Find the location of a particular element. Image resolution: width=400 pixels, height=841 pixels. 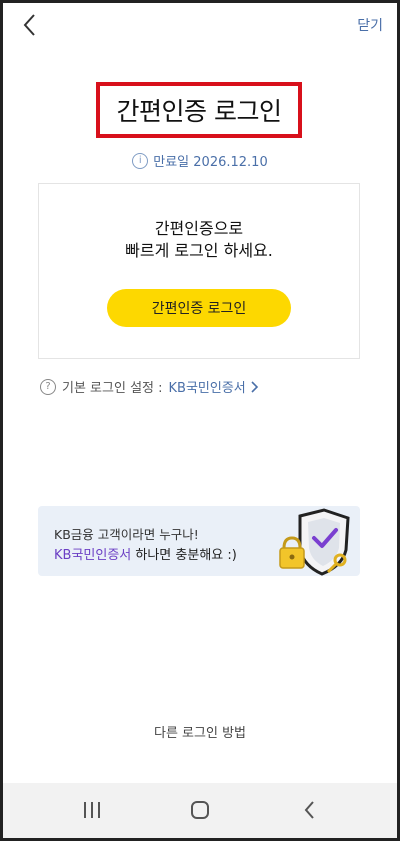

banner-line-1: KB금융 고객이라면 누구나! is located at coordinates (126, 534).